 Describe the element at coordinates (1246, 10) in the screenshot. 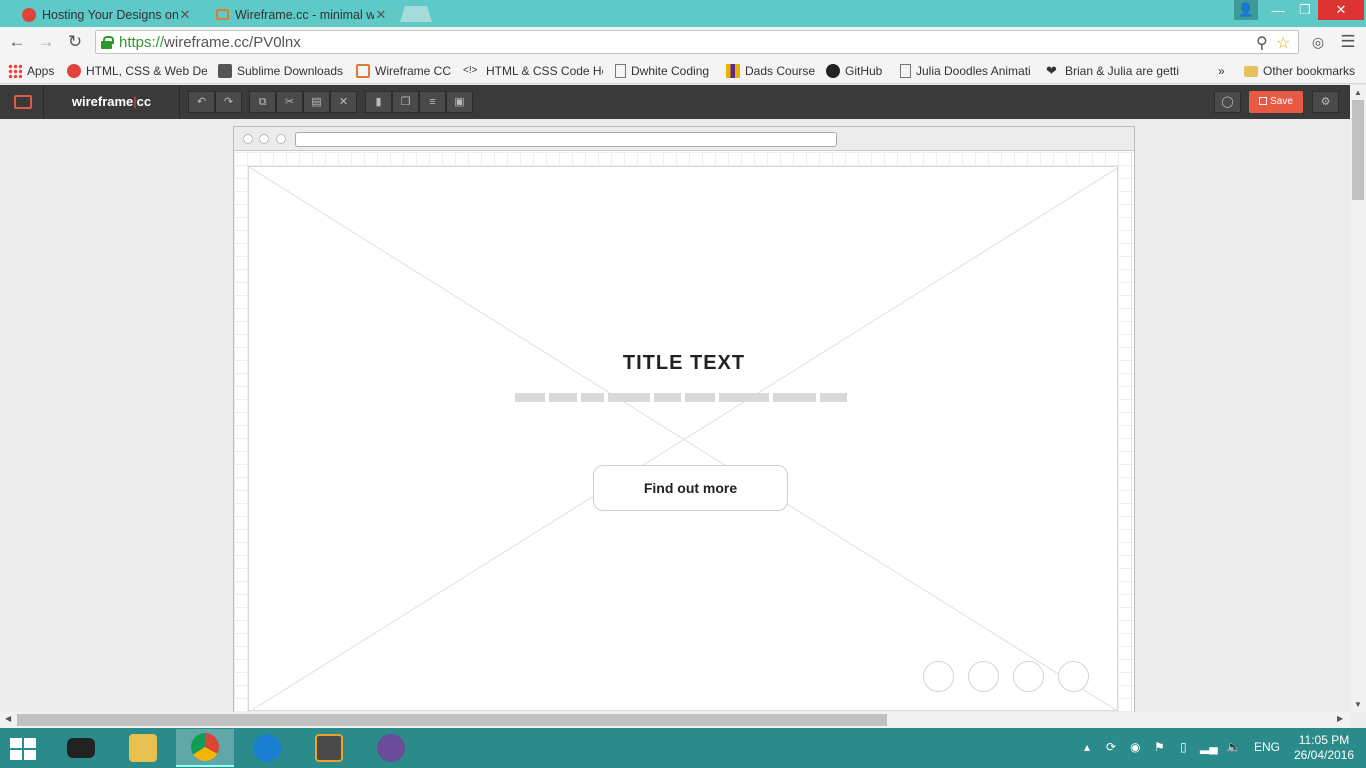

I see `user-profile-icon: 👤` at that location.